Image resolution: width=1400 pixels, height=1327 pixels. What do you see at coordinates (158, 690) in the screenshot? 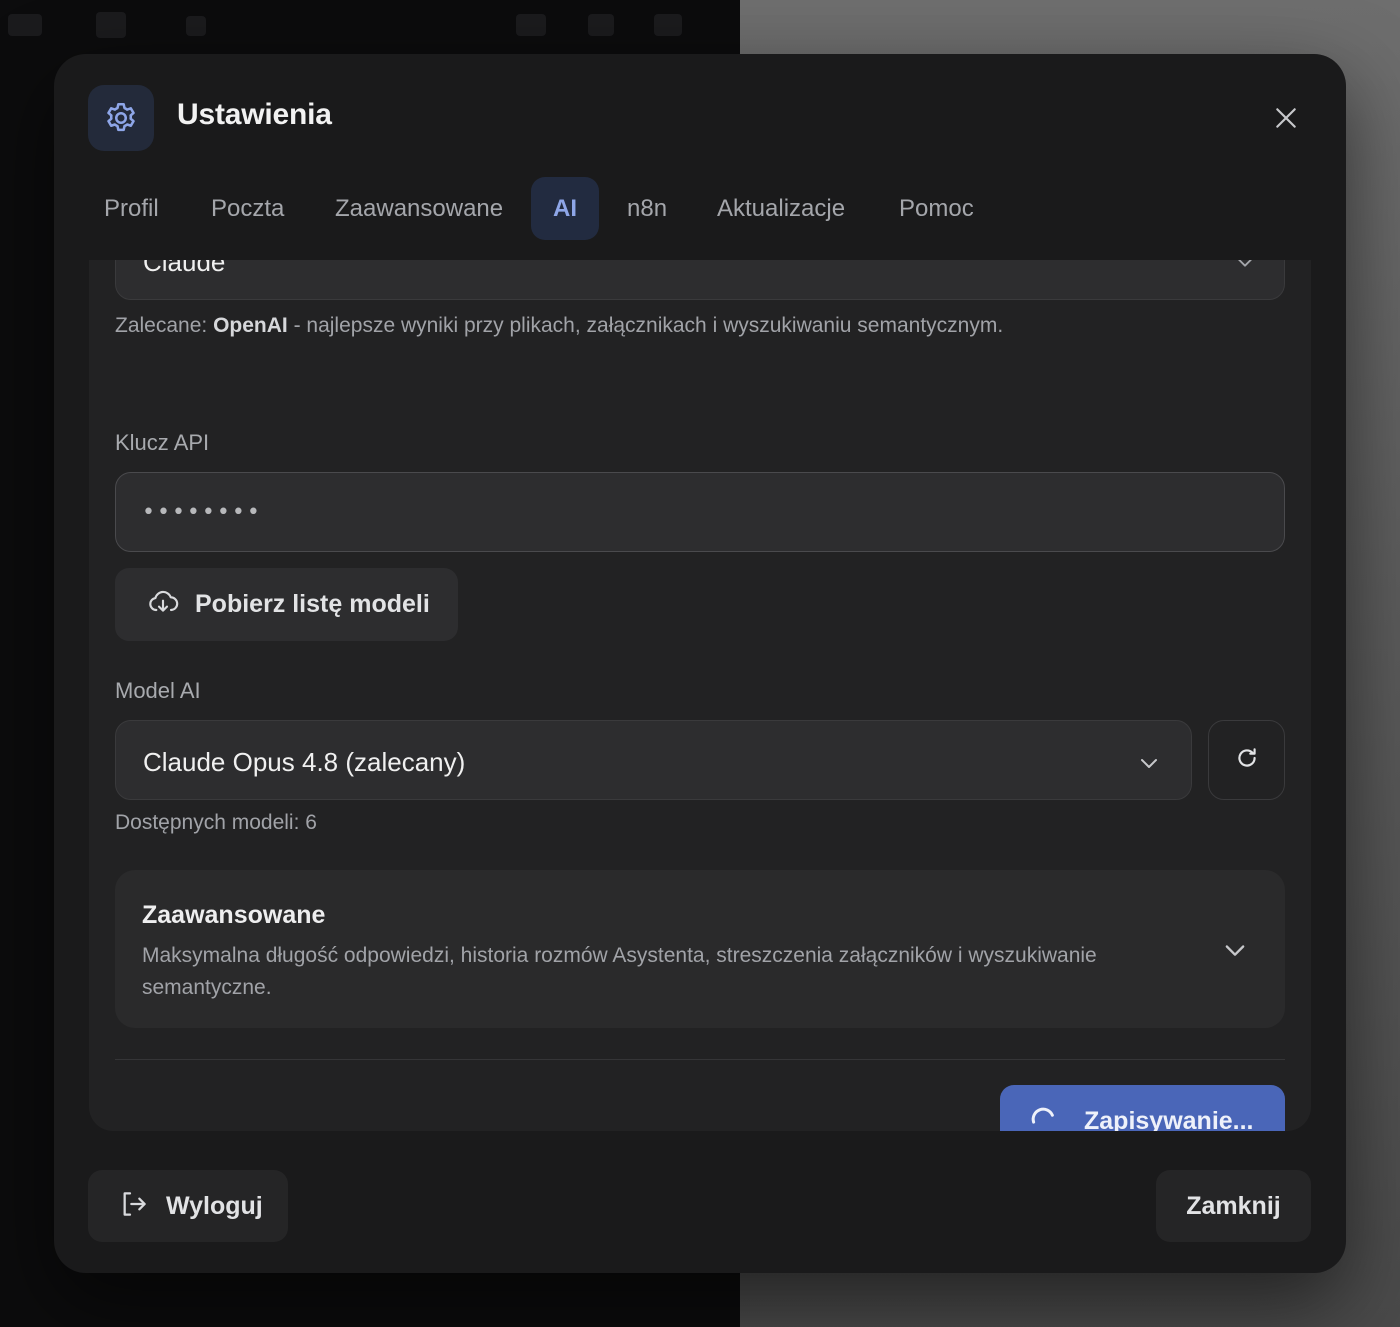
I see `model-label: Model AI` at bounding box center [158, 690].